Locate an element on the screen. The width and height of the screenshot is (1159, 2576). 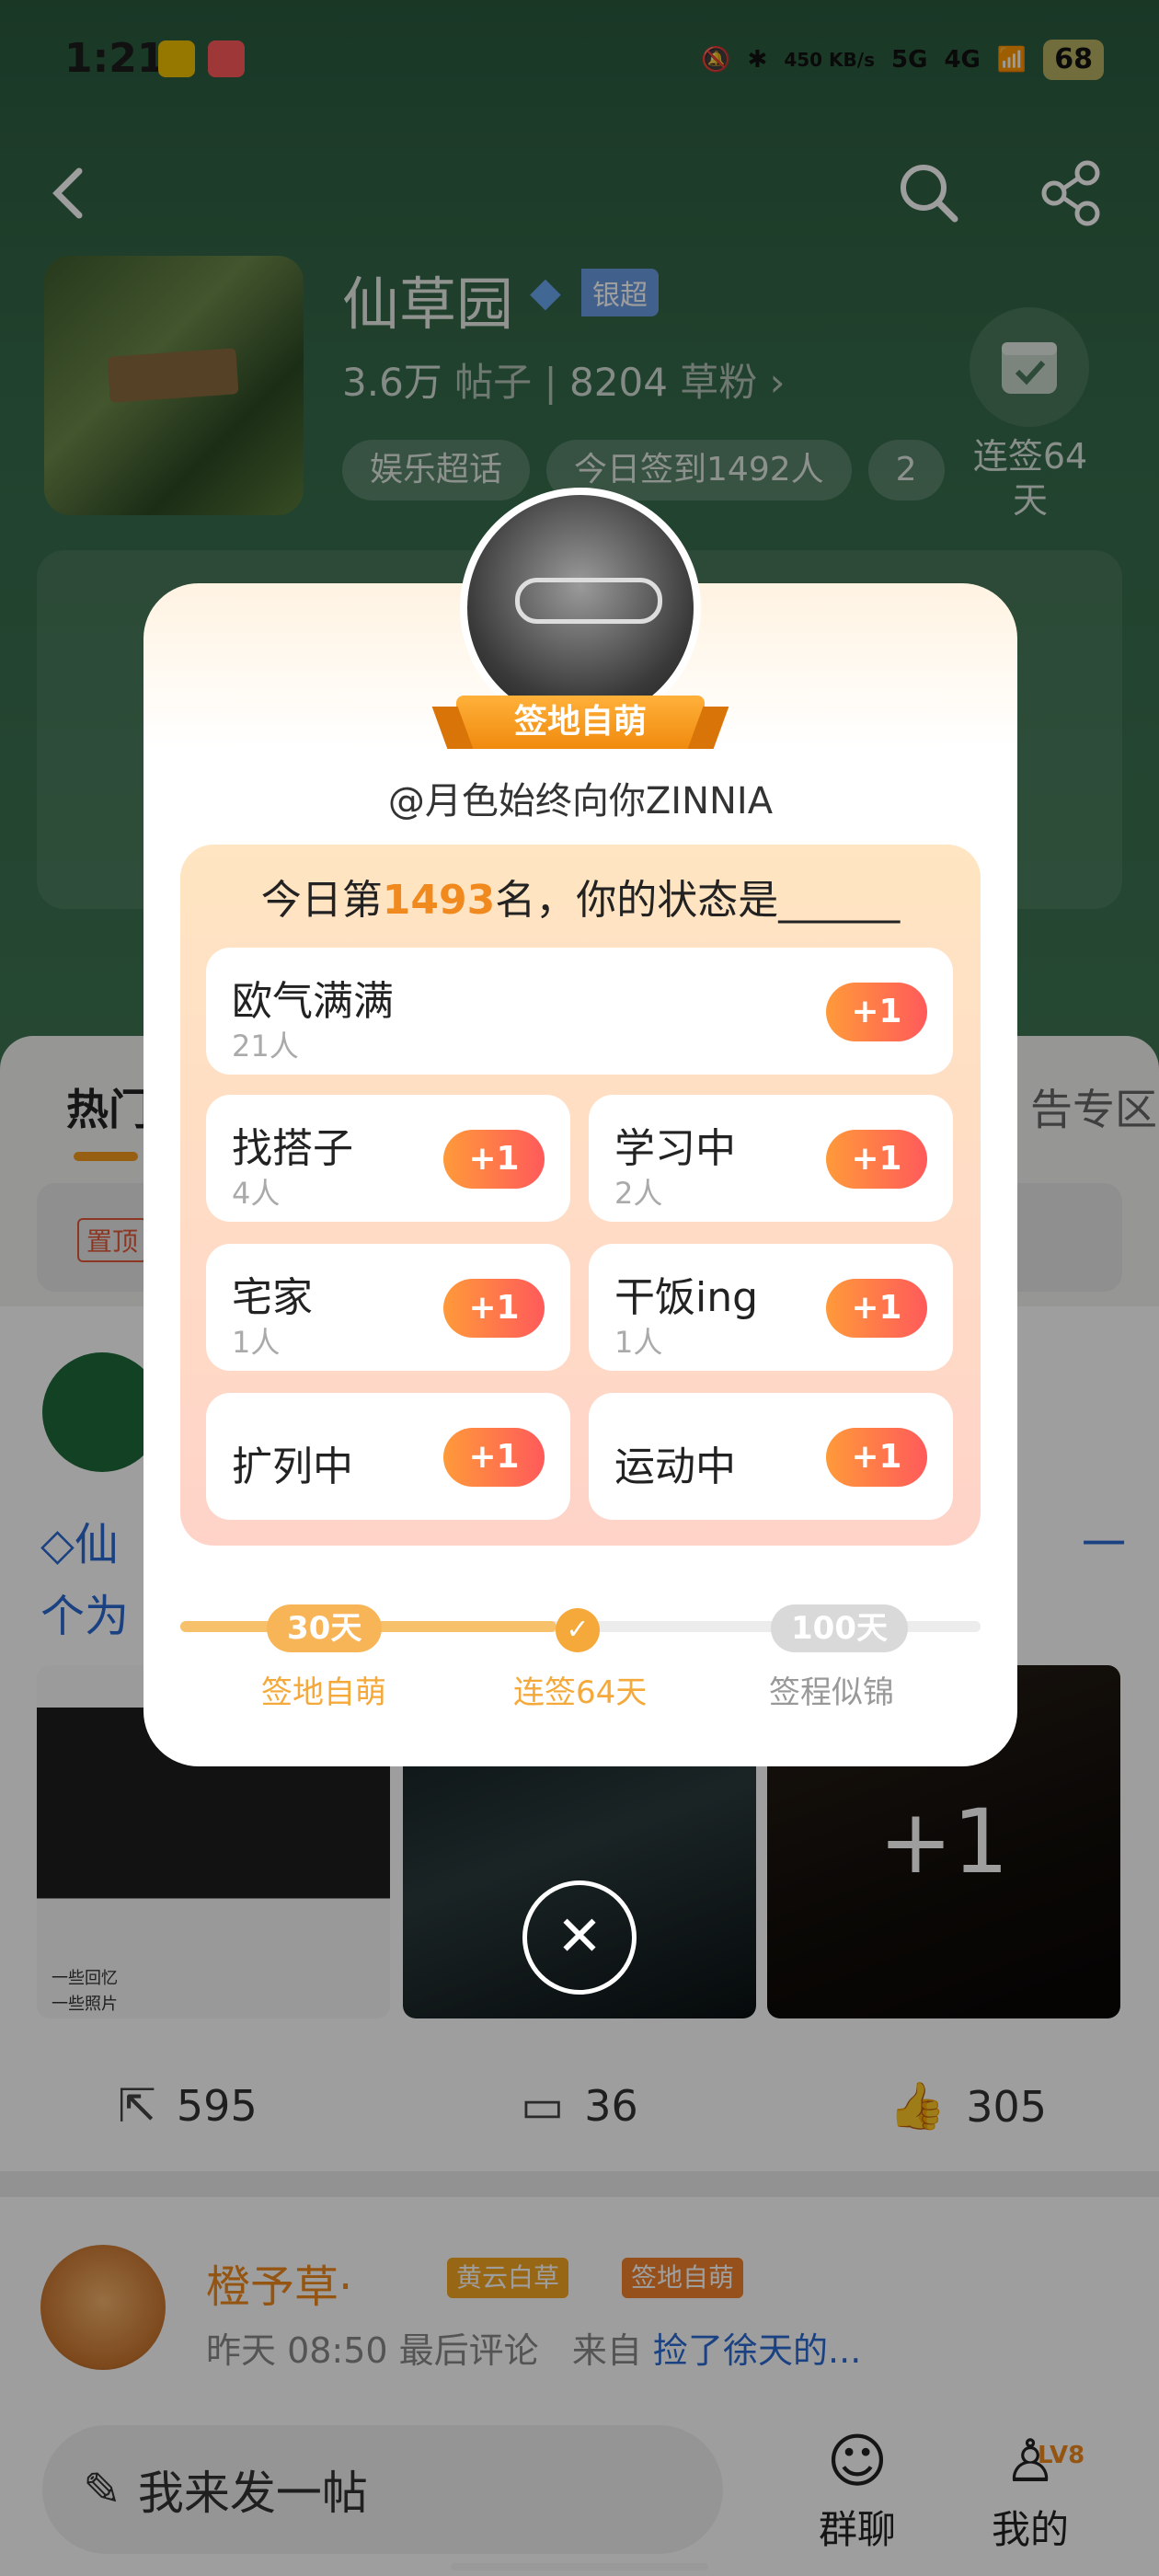
username: @月色始终向你ZINNIA is located at coordinates (580, 801).